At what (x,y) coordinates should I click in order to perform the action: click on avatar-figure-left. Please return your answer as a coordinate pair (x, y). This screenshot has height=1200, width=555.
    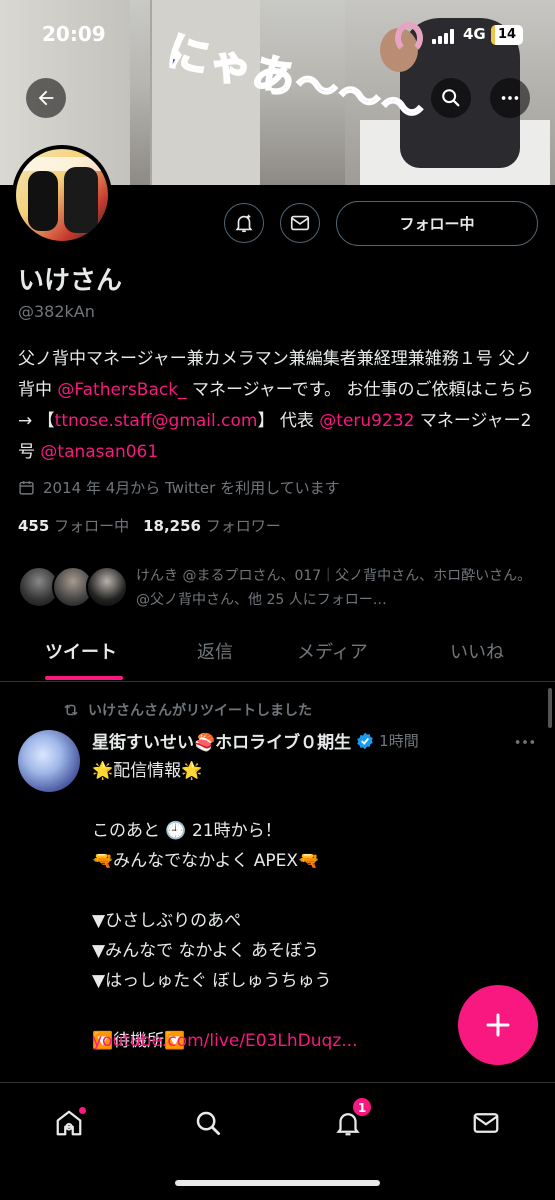
    Looking at the image, I should click on (43, 201).